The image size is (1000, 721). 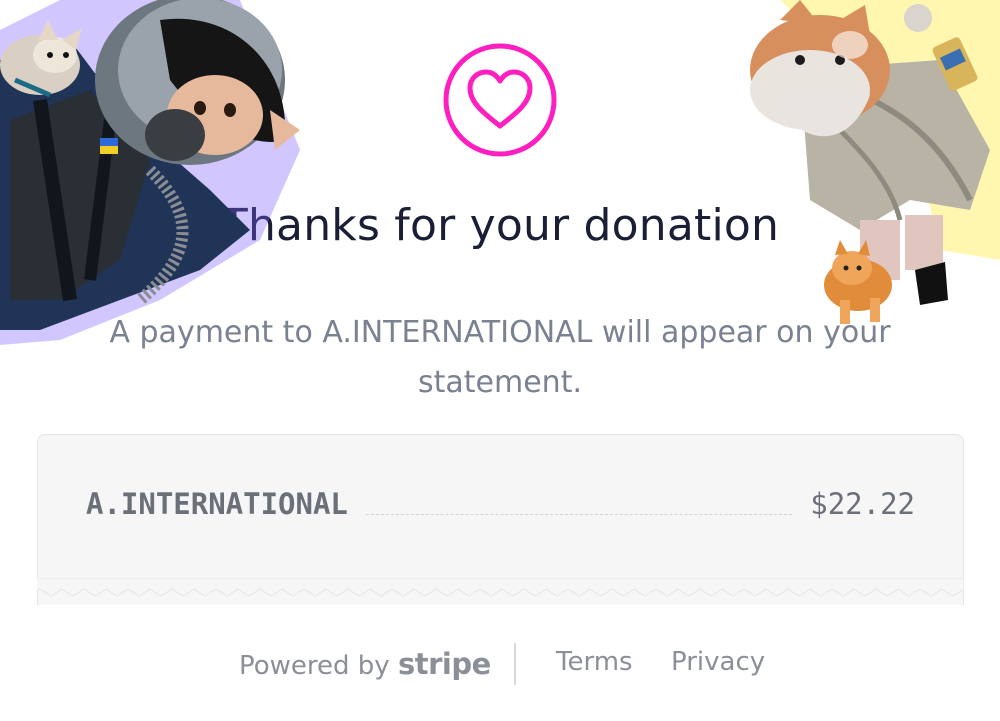 I want to click on powered-by-stripe: Powered by stripe, so click(x=365, y=664).